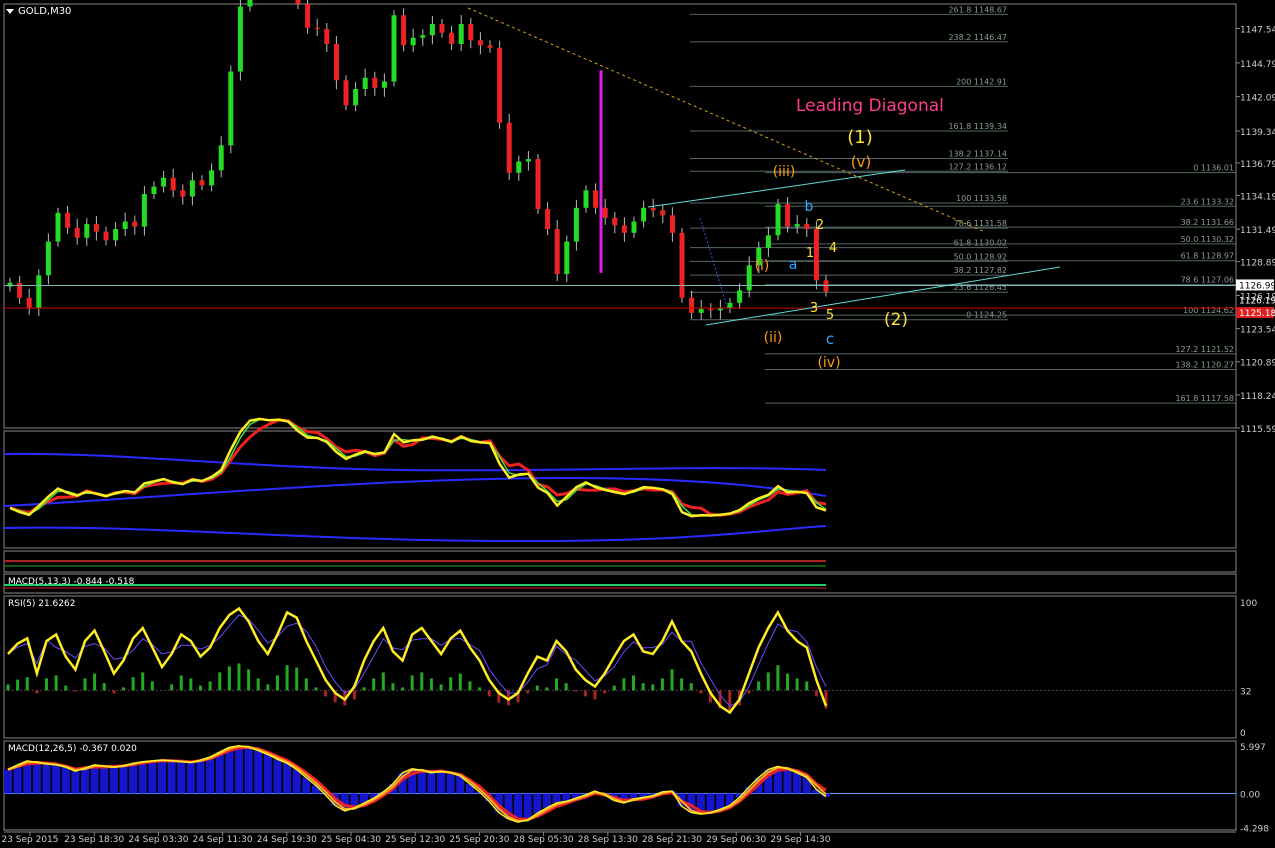 Image resolution: width=1275 pixels, height=848 pixels. I want to click on price-tick-label: 1120.89, so click(1257, 364).